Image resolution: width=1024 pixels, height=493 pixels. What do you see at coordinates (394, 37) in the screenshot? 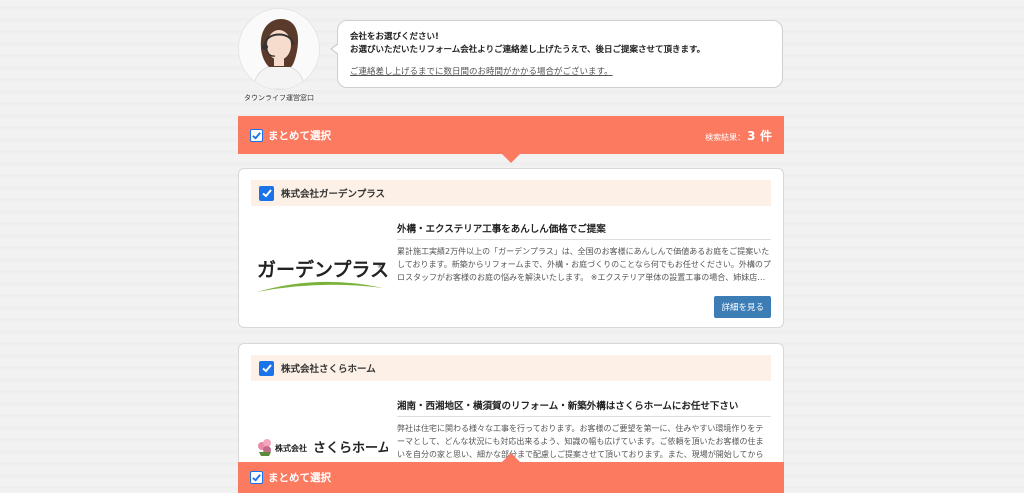
I see `message-line-1: 会社をお選びください!` at bounding box center [394, 37].